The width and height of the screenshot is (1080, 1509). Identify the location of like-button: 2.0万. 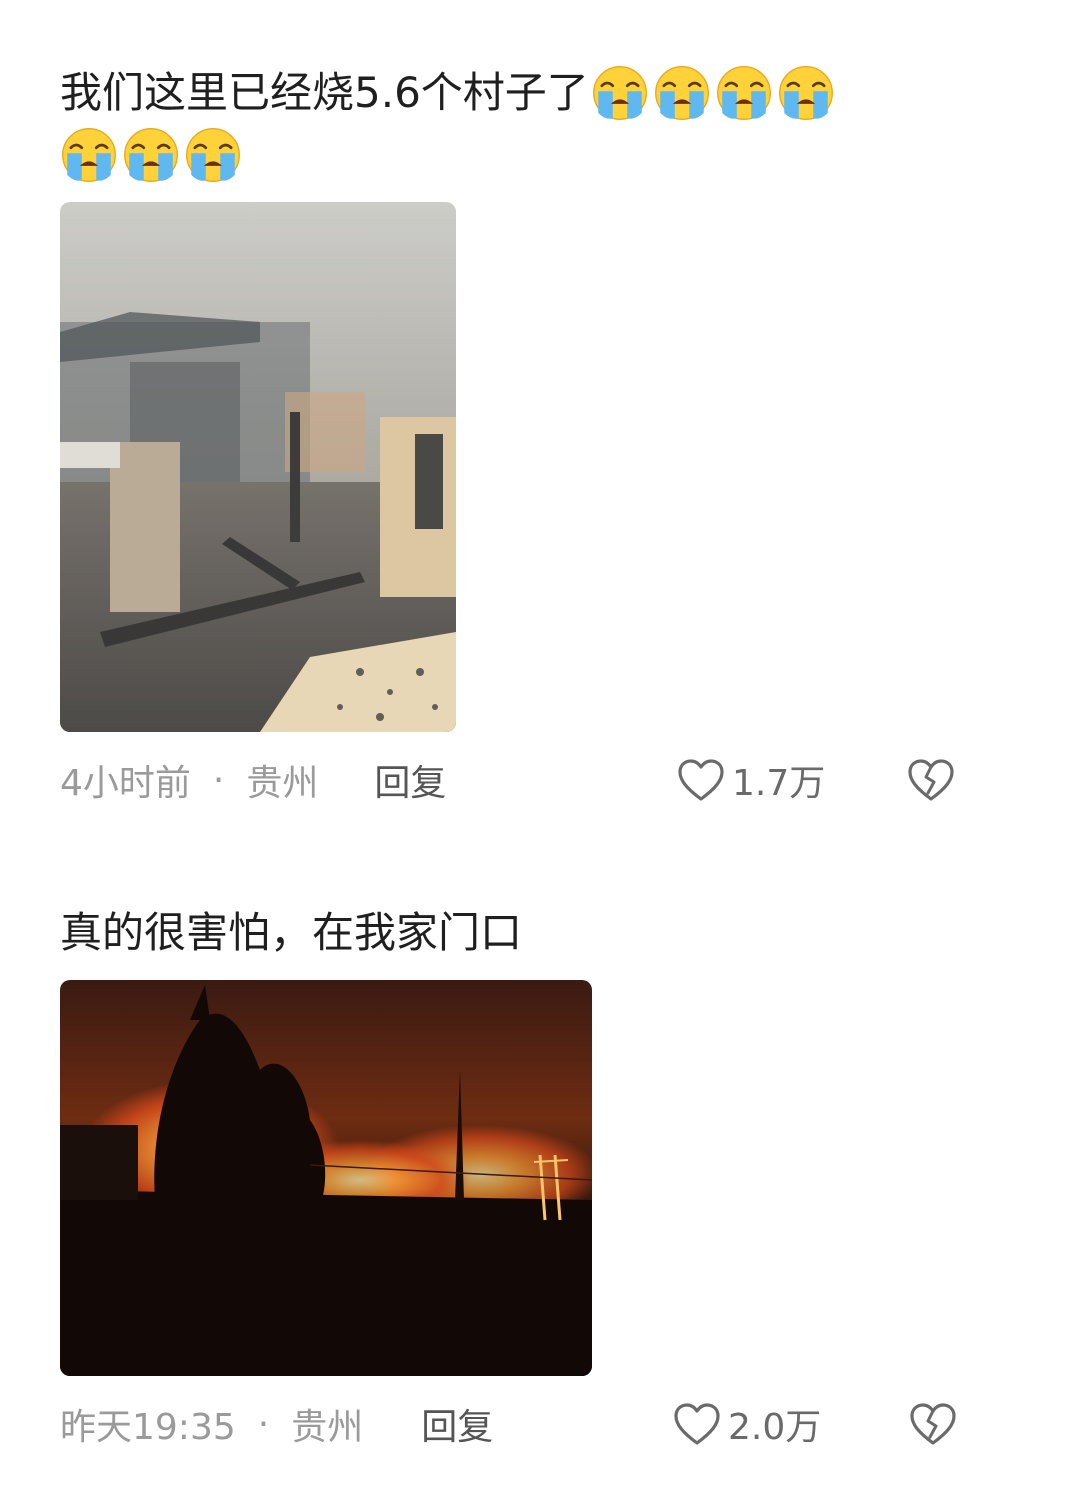
(746, 1424).